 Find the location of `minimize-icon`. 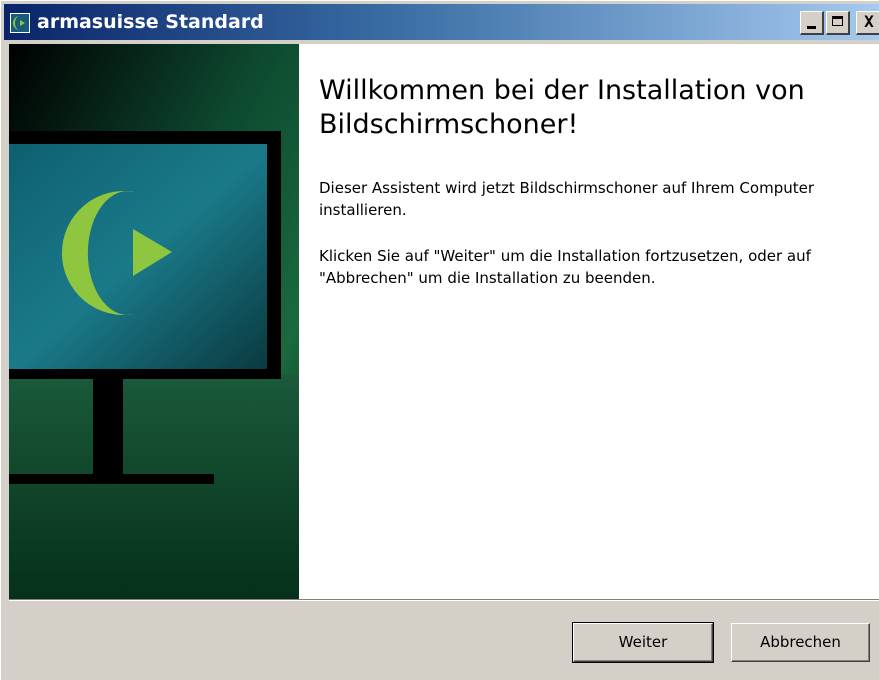

minimize-icon is located at coordinates (811, 27).